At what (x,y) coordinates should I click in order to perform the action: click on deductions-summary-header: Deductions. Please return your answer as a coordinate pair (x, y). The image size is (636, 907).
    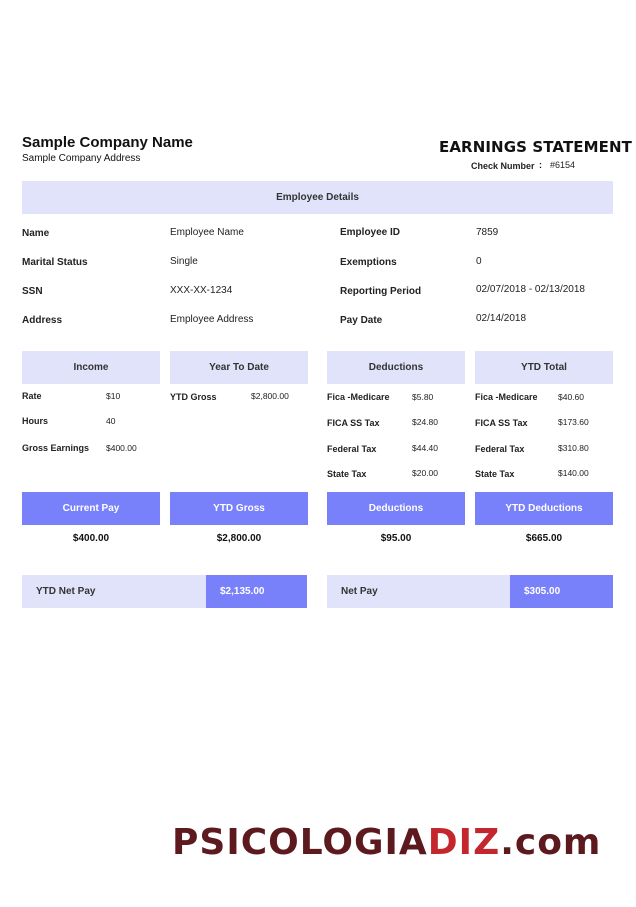
    Looking at the image, I should click on (396, 508).